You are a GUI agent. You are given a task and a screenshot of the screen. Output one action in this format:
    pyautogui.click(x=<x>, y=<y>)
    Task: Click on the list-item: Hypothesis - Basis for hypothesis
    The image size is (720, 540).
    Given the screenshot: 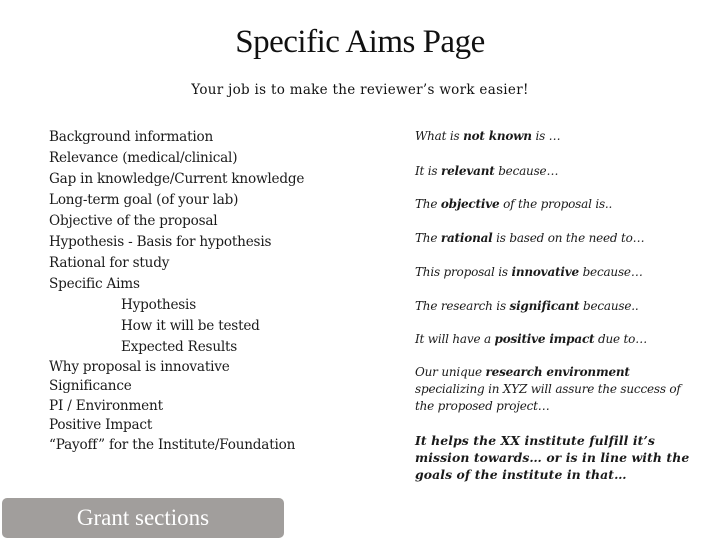 What is the action you would take?
    pyautogui.click(x=160, y=242)
    